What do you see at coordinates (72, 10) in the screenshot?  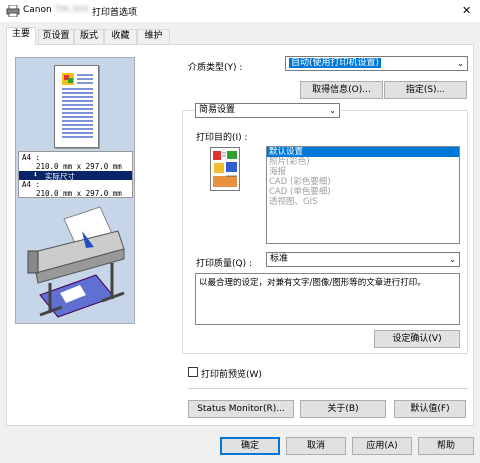 I see `window-title-model: TM-300` at bounding box center [72, 10].